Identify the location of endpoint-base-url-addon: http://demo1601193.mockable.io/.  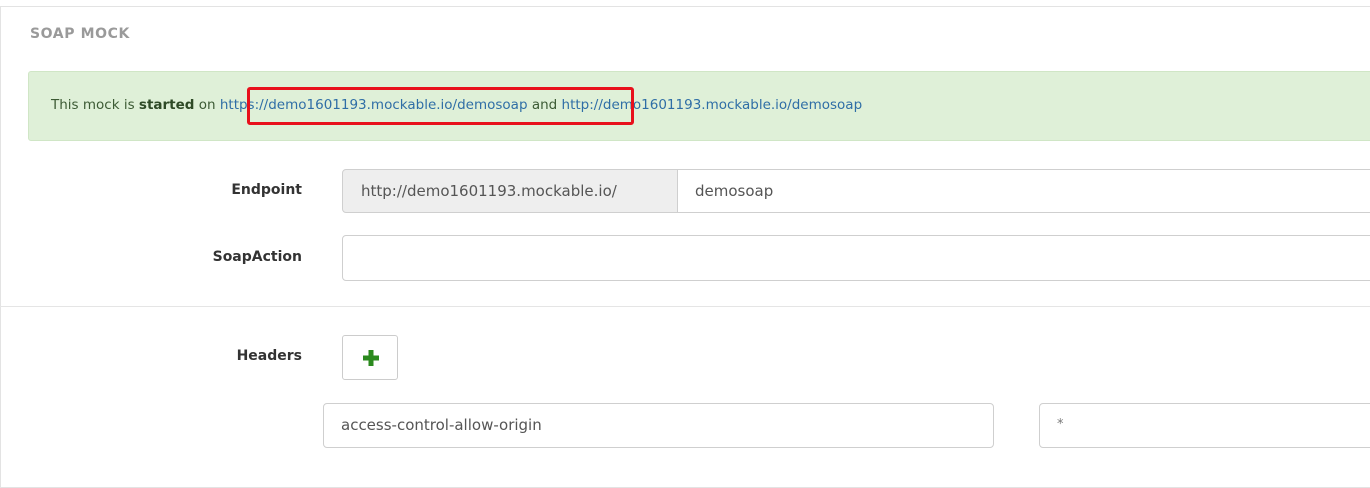
(510, 191).